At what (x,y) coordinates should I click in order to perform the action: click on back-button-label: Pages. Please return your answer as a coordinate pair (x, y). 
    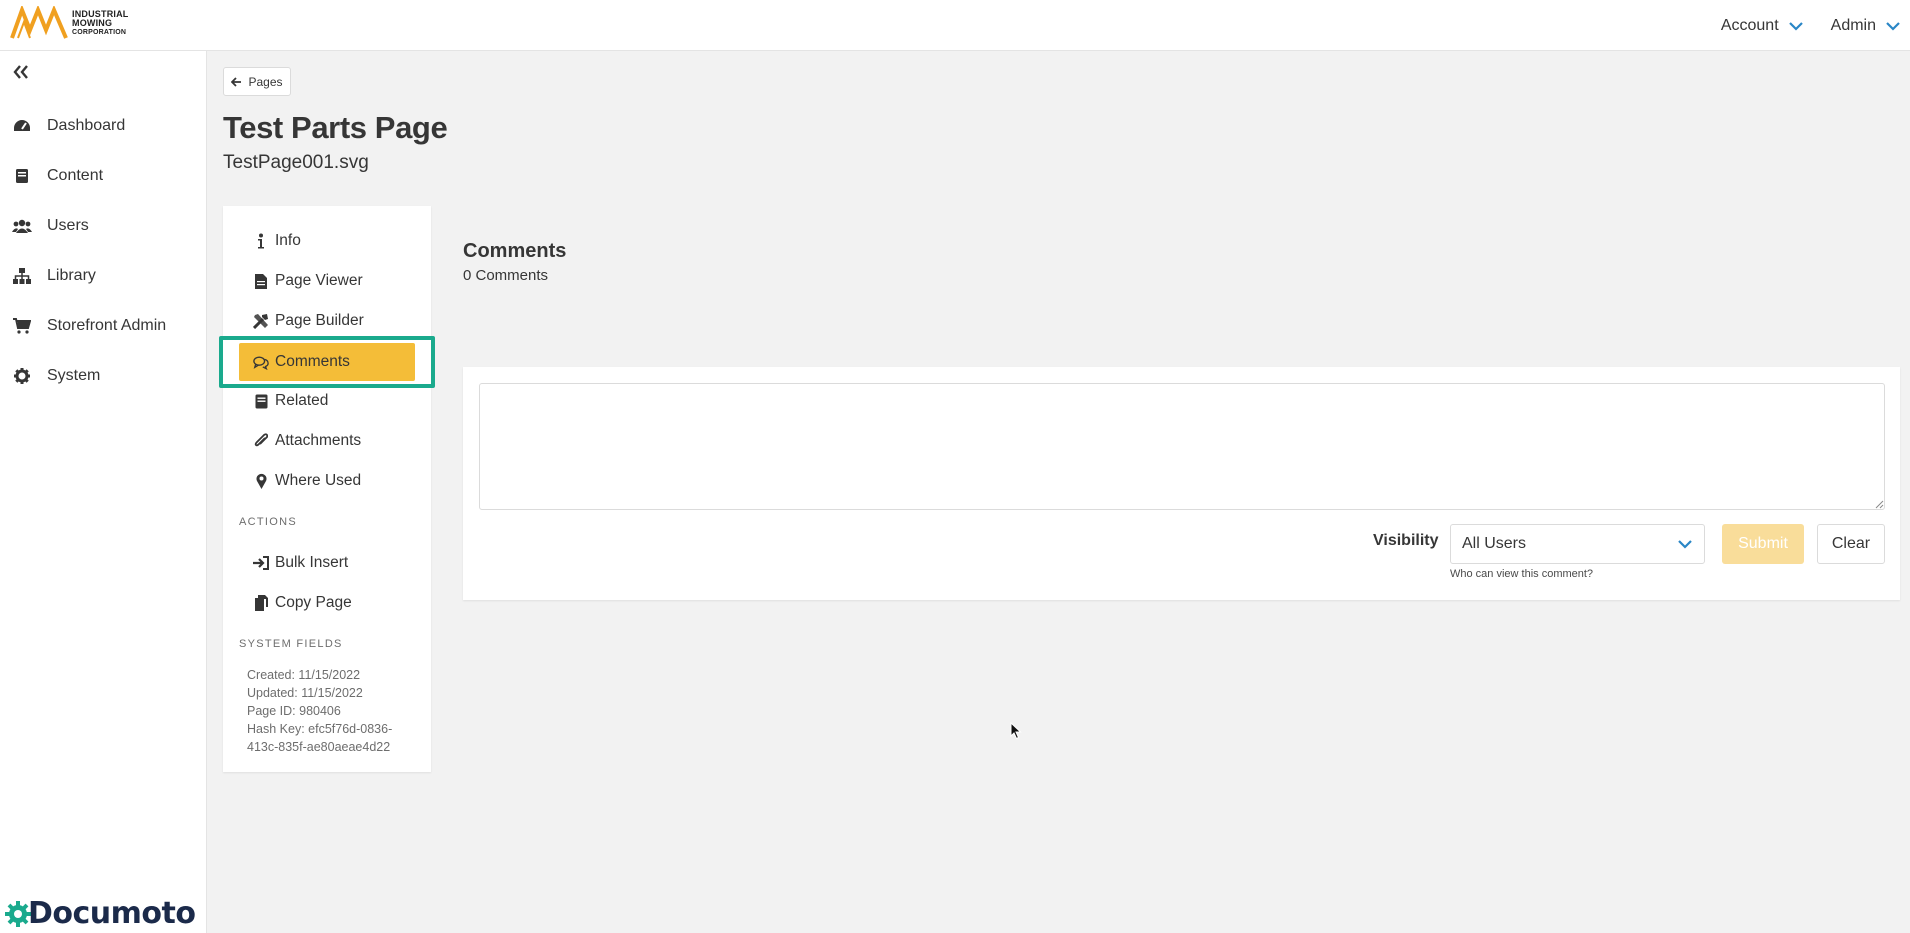
    Looking at the image, I should click on (265, 81).